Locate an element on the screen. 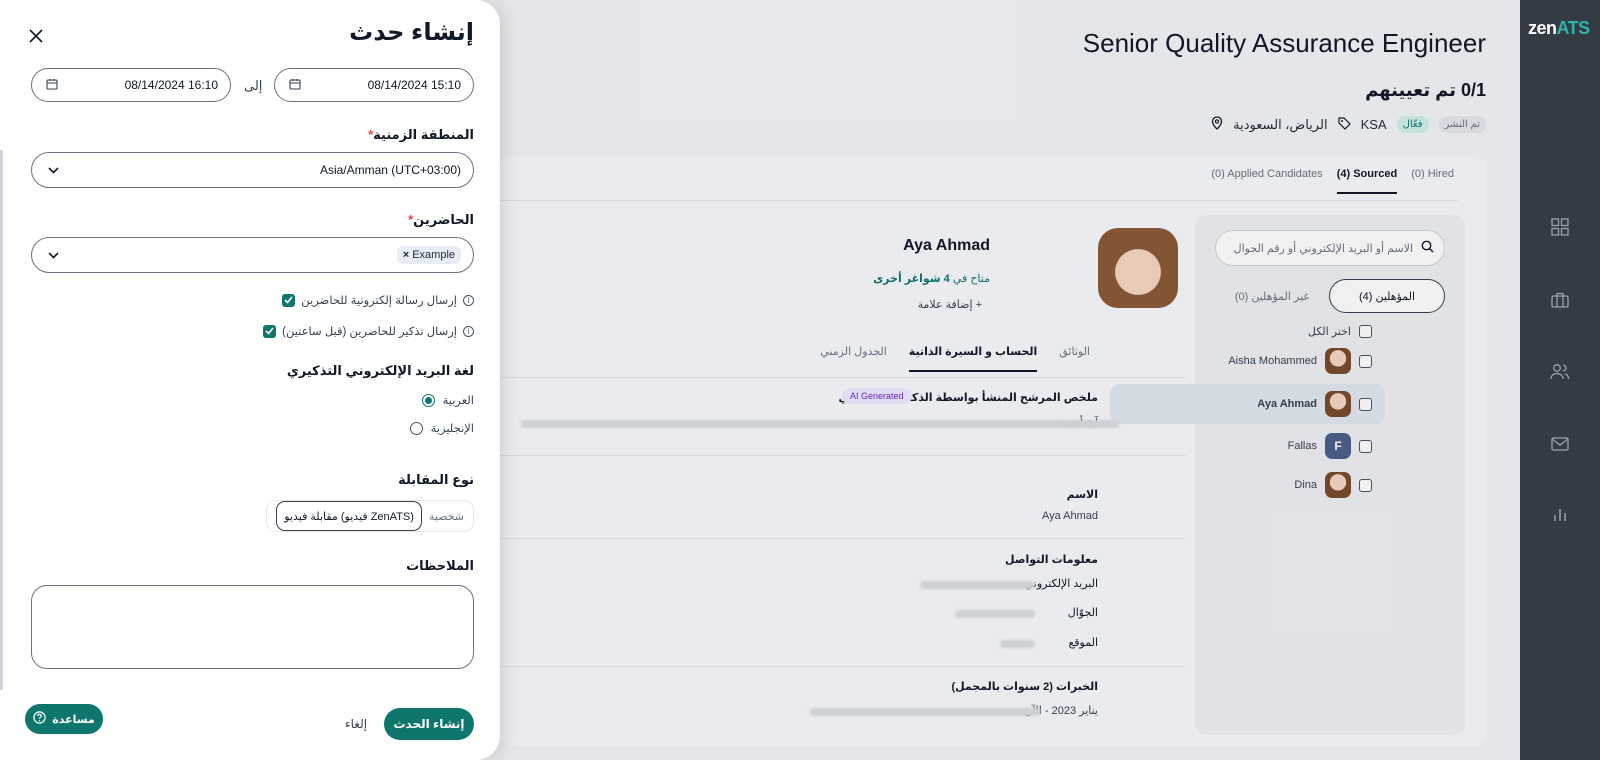 The width and height of the screenshot is (1600, 760). attendee-chip: × Example is located at coordinates (428, 255).